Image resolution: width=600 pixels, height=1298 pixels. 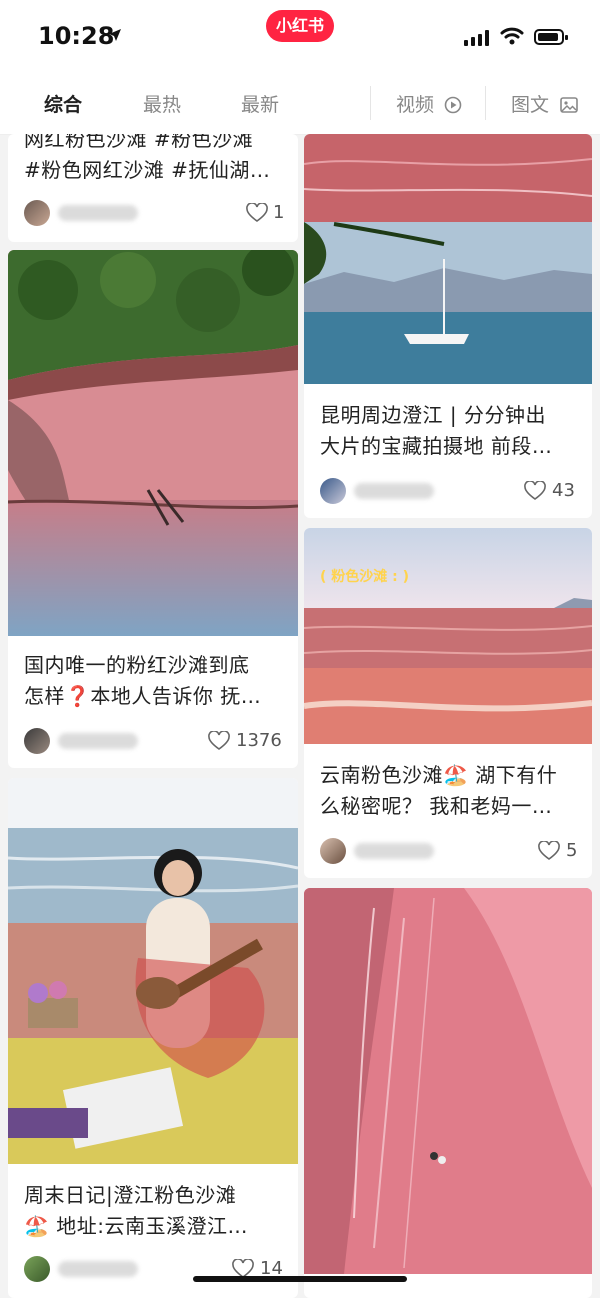 What do you see at coordinates (569, 105) in the screenshot?
I see `image-icon` at bounding box center [569, 105].